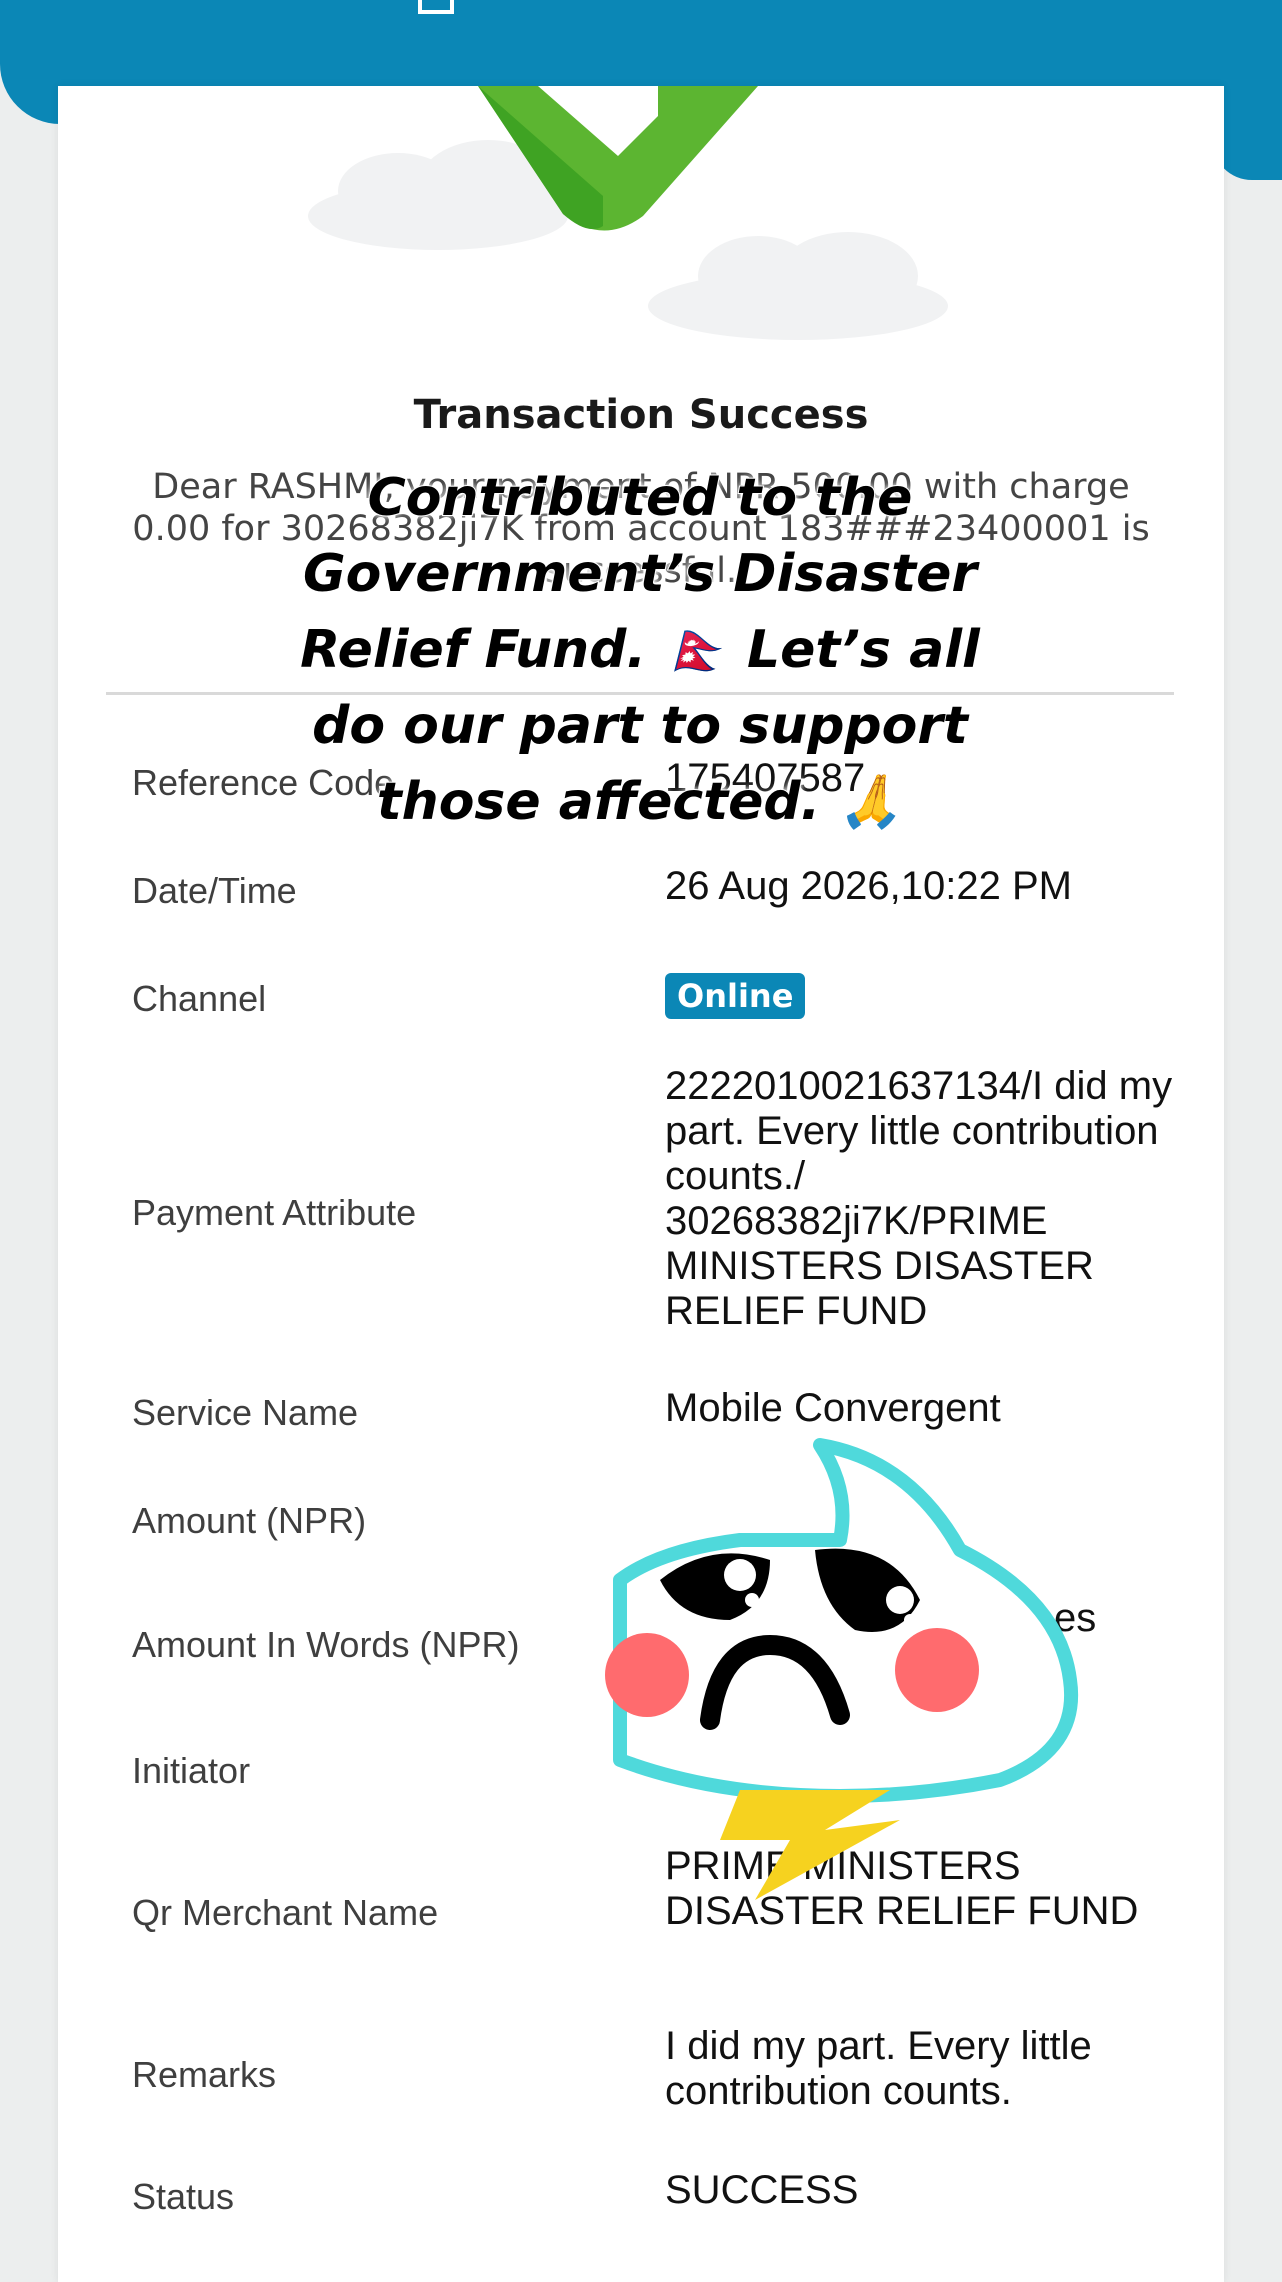 The height and width of the screenshot is (2282, 1282). What do you see at coordinates (937, 1670) in the screenshot?
I see `right-cheek` at bounding box center [937, 1670].